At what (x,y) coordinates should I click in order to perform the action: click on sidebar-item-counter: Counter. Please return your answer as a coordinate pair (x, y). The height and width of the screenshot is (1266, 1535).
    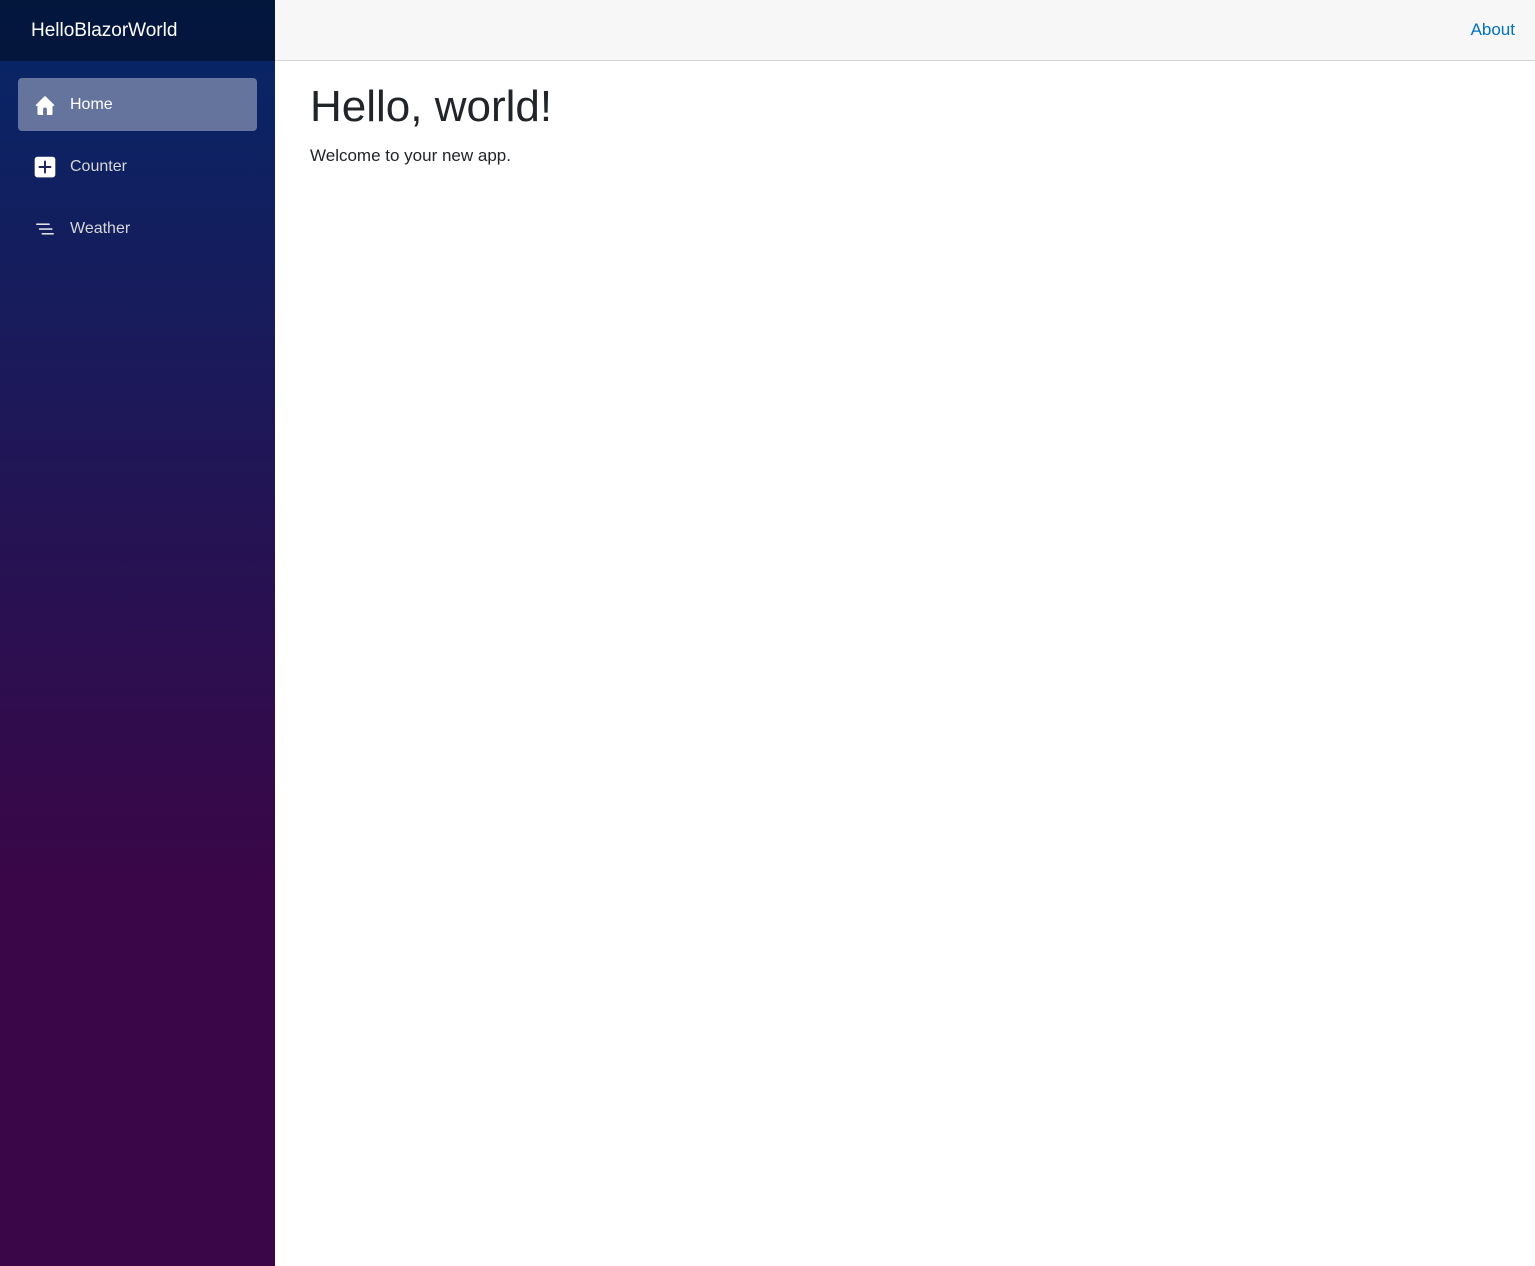
    Looking at the image, I should click on (137, 166).